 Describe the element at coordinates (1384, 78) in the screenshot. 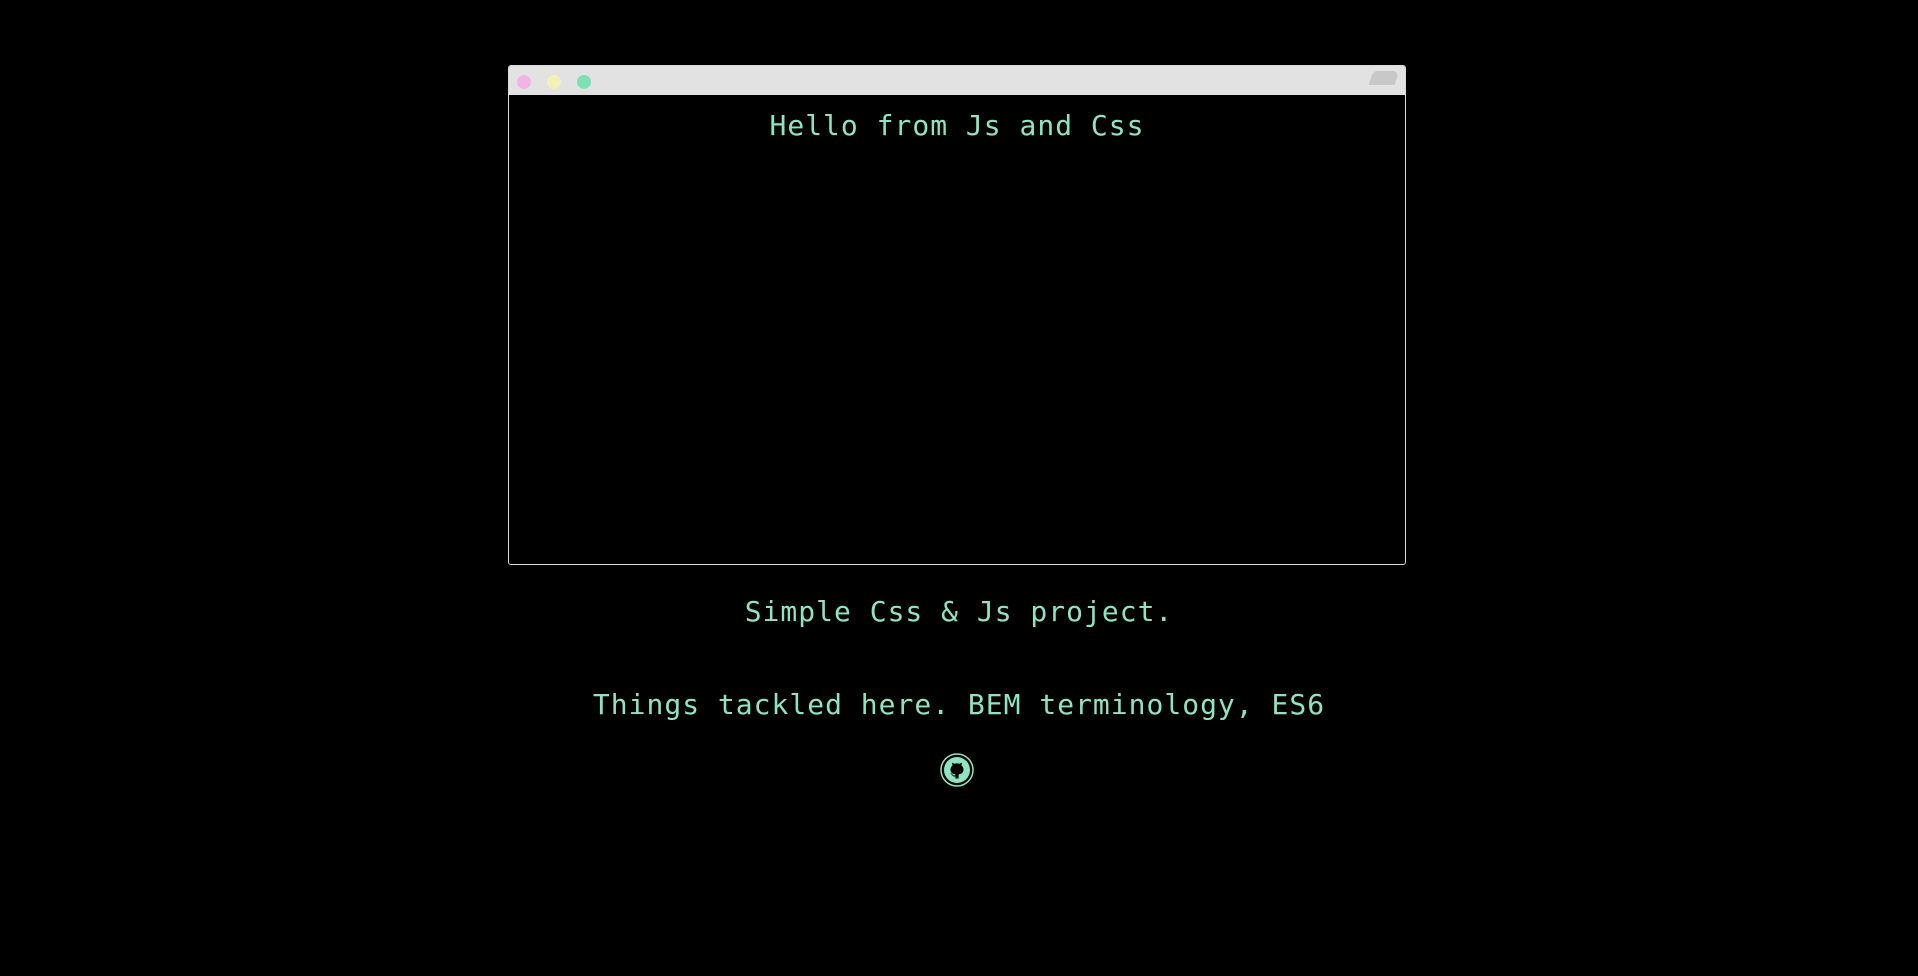

I see `window-tab-icon` at that location.